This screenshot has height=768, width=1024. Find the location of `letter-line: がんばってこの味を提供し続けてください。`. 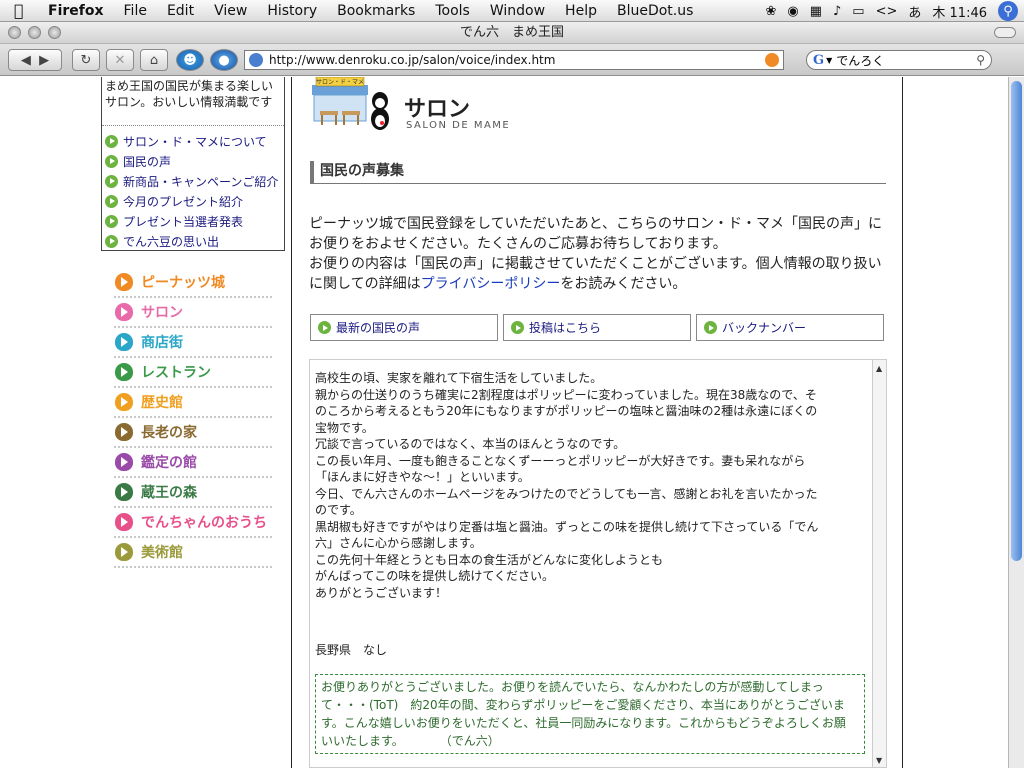

letter-line: がんばってこの味を提供し続けてください。 is located at coordinates (435, 576).